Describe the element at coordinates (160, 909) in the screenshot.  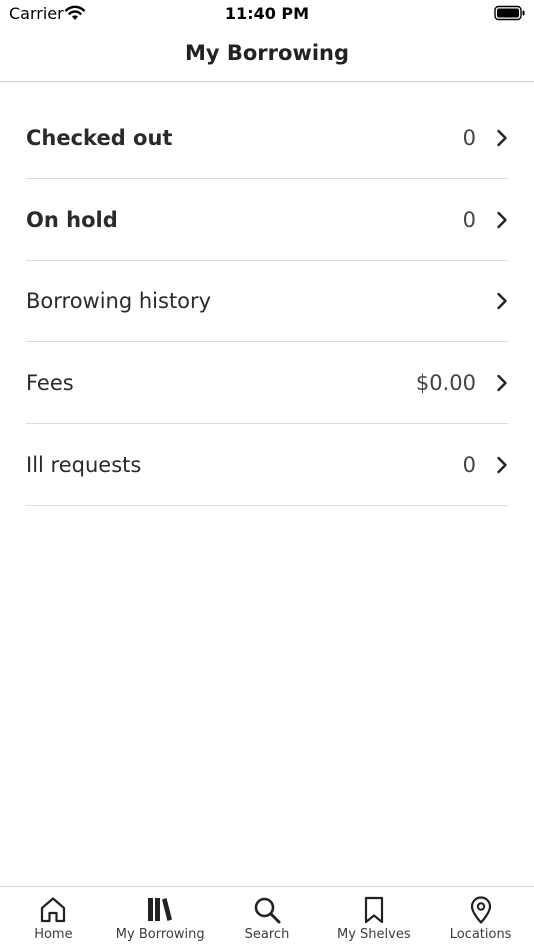
I see `books-icon` at that location.